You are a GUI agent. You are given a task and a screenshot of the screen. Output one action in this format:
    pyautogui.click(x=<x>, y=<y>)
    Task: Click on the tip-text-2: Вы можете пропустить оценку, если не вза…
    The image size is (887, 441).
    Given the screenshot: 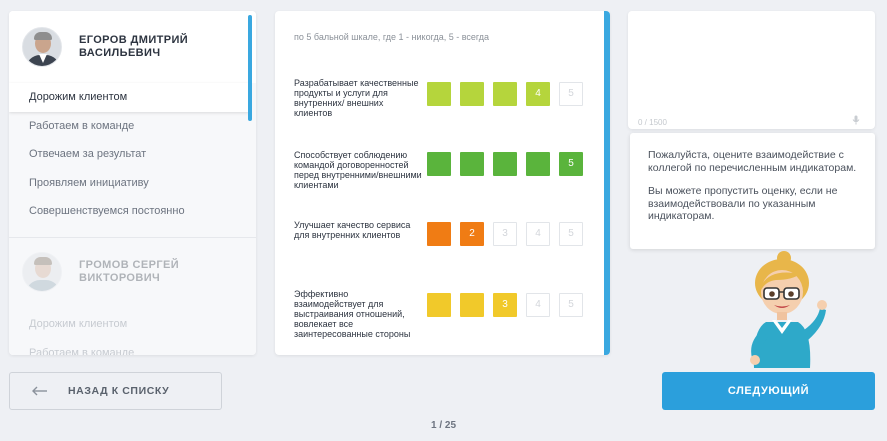 What is the action you would take?
    pyautogui.click(x=743, y=203)
    